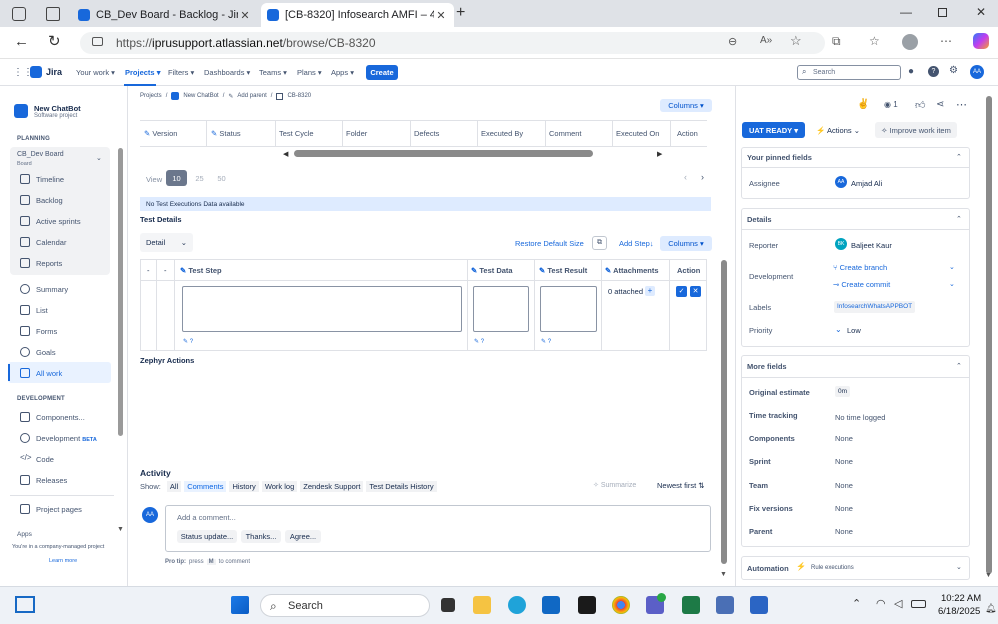  I want to click on minimize-icon: —, so click(906, 12).